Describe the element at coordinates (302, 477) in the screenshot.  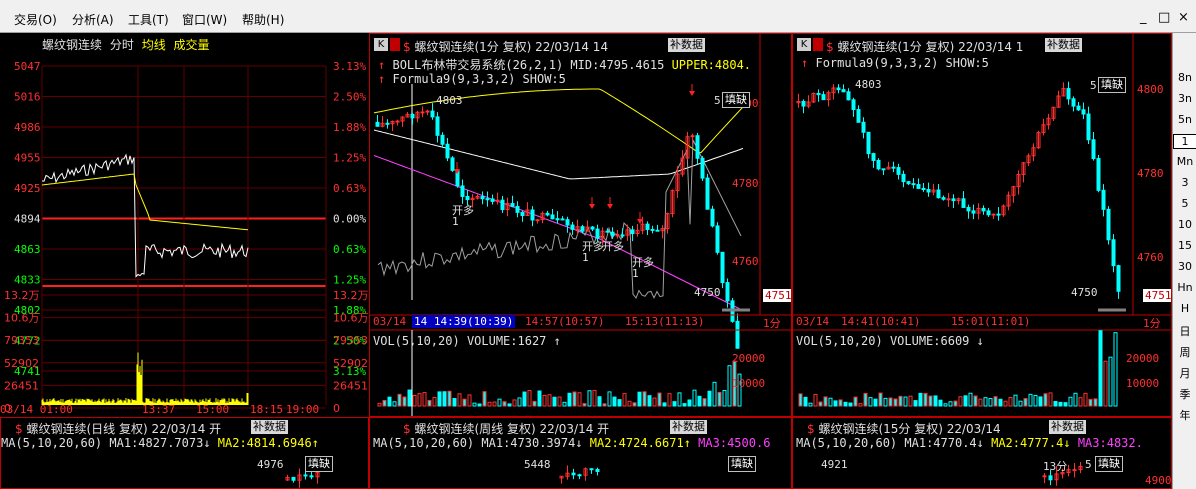
I see `daily-chart` at that location.